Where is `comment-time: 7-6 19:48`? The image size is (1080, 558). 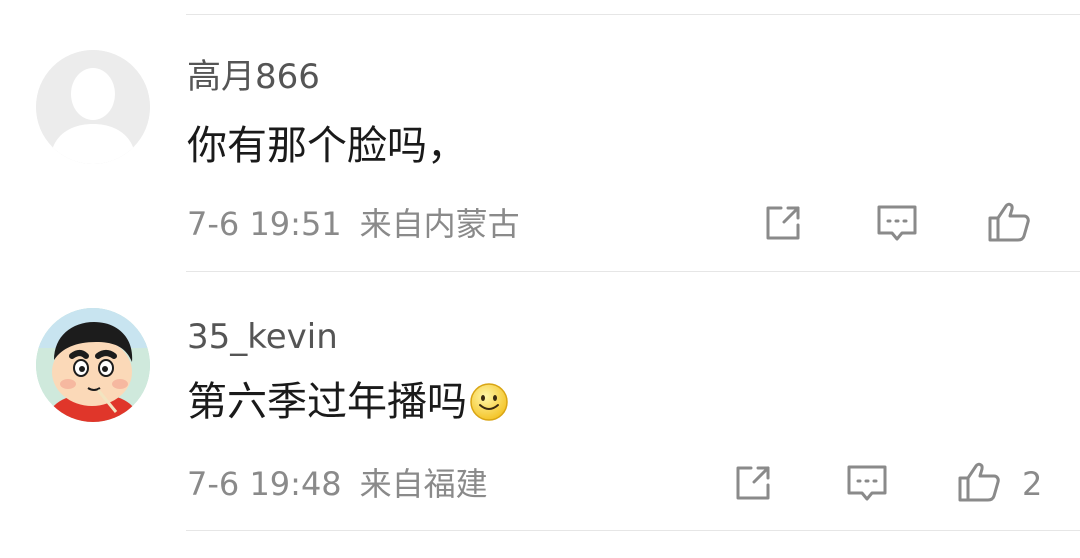
comment-time: 7-6 19:48 is located at coordinates (264, 484).